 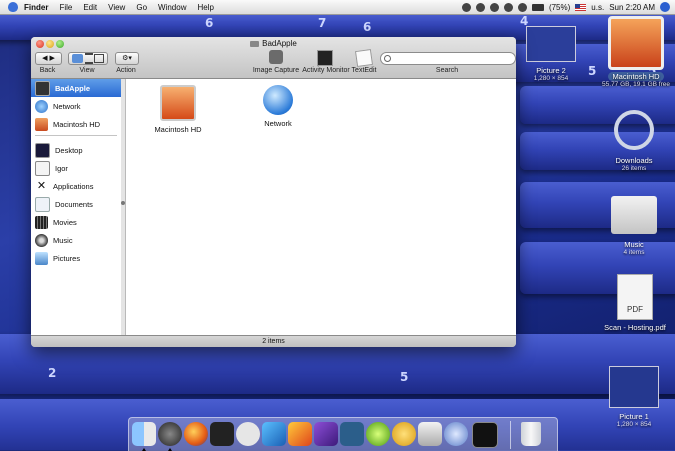 What do you see at coordinates (76, 106) in the screenshot?
I see `sidebar-item-network: Network` at bounding box center [76, 106].